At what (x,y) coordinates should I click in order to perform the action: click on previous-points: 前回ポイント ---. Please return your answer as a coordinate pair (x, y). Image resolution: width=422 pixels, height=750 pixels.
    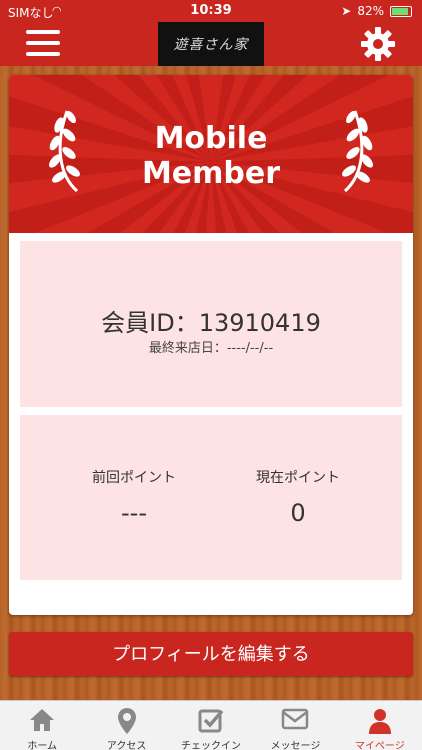
    Looking at the image, I should click on (134, 497).